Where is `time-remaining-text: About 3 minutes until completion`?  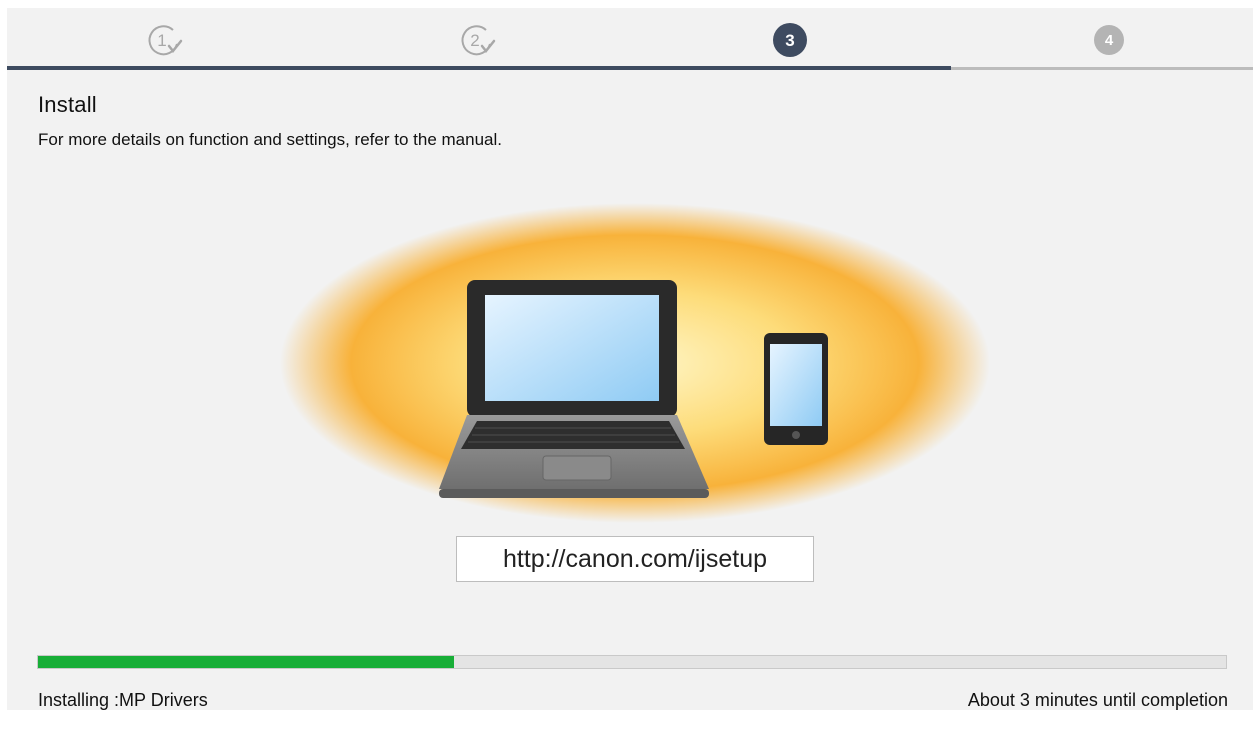
time-remaining-text: About 3 minutes until completion is located at coordinates (1097, 700).